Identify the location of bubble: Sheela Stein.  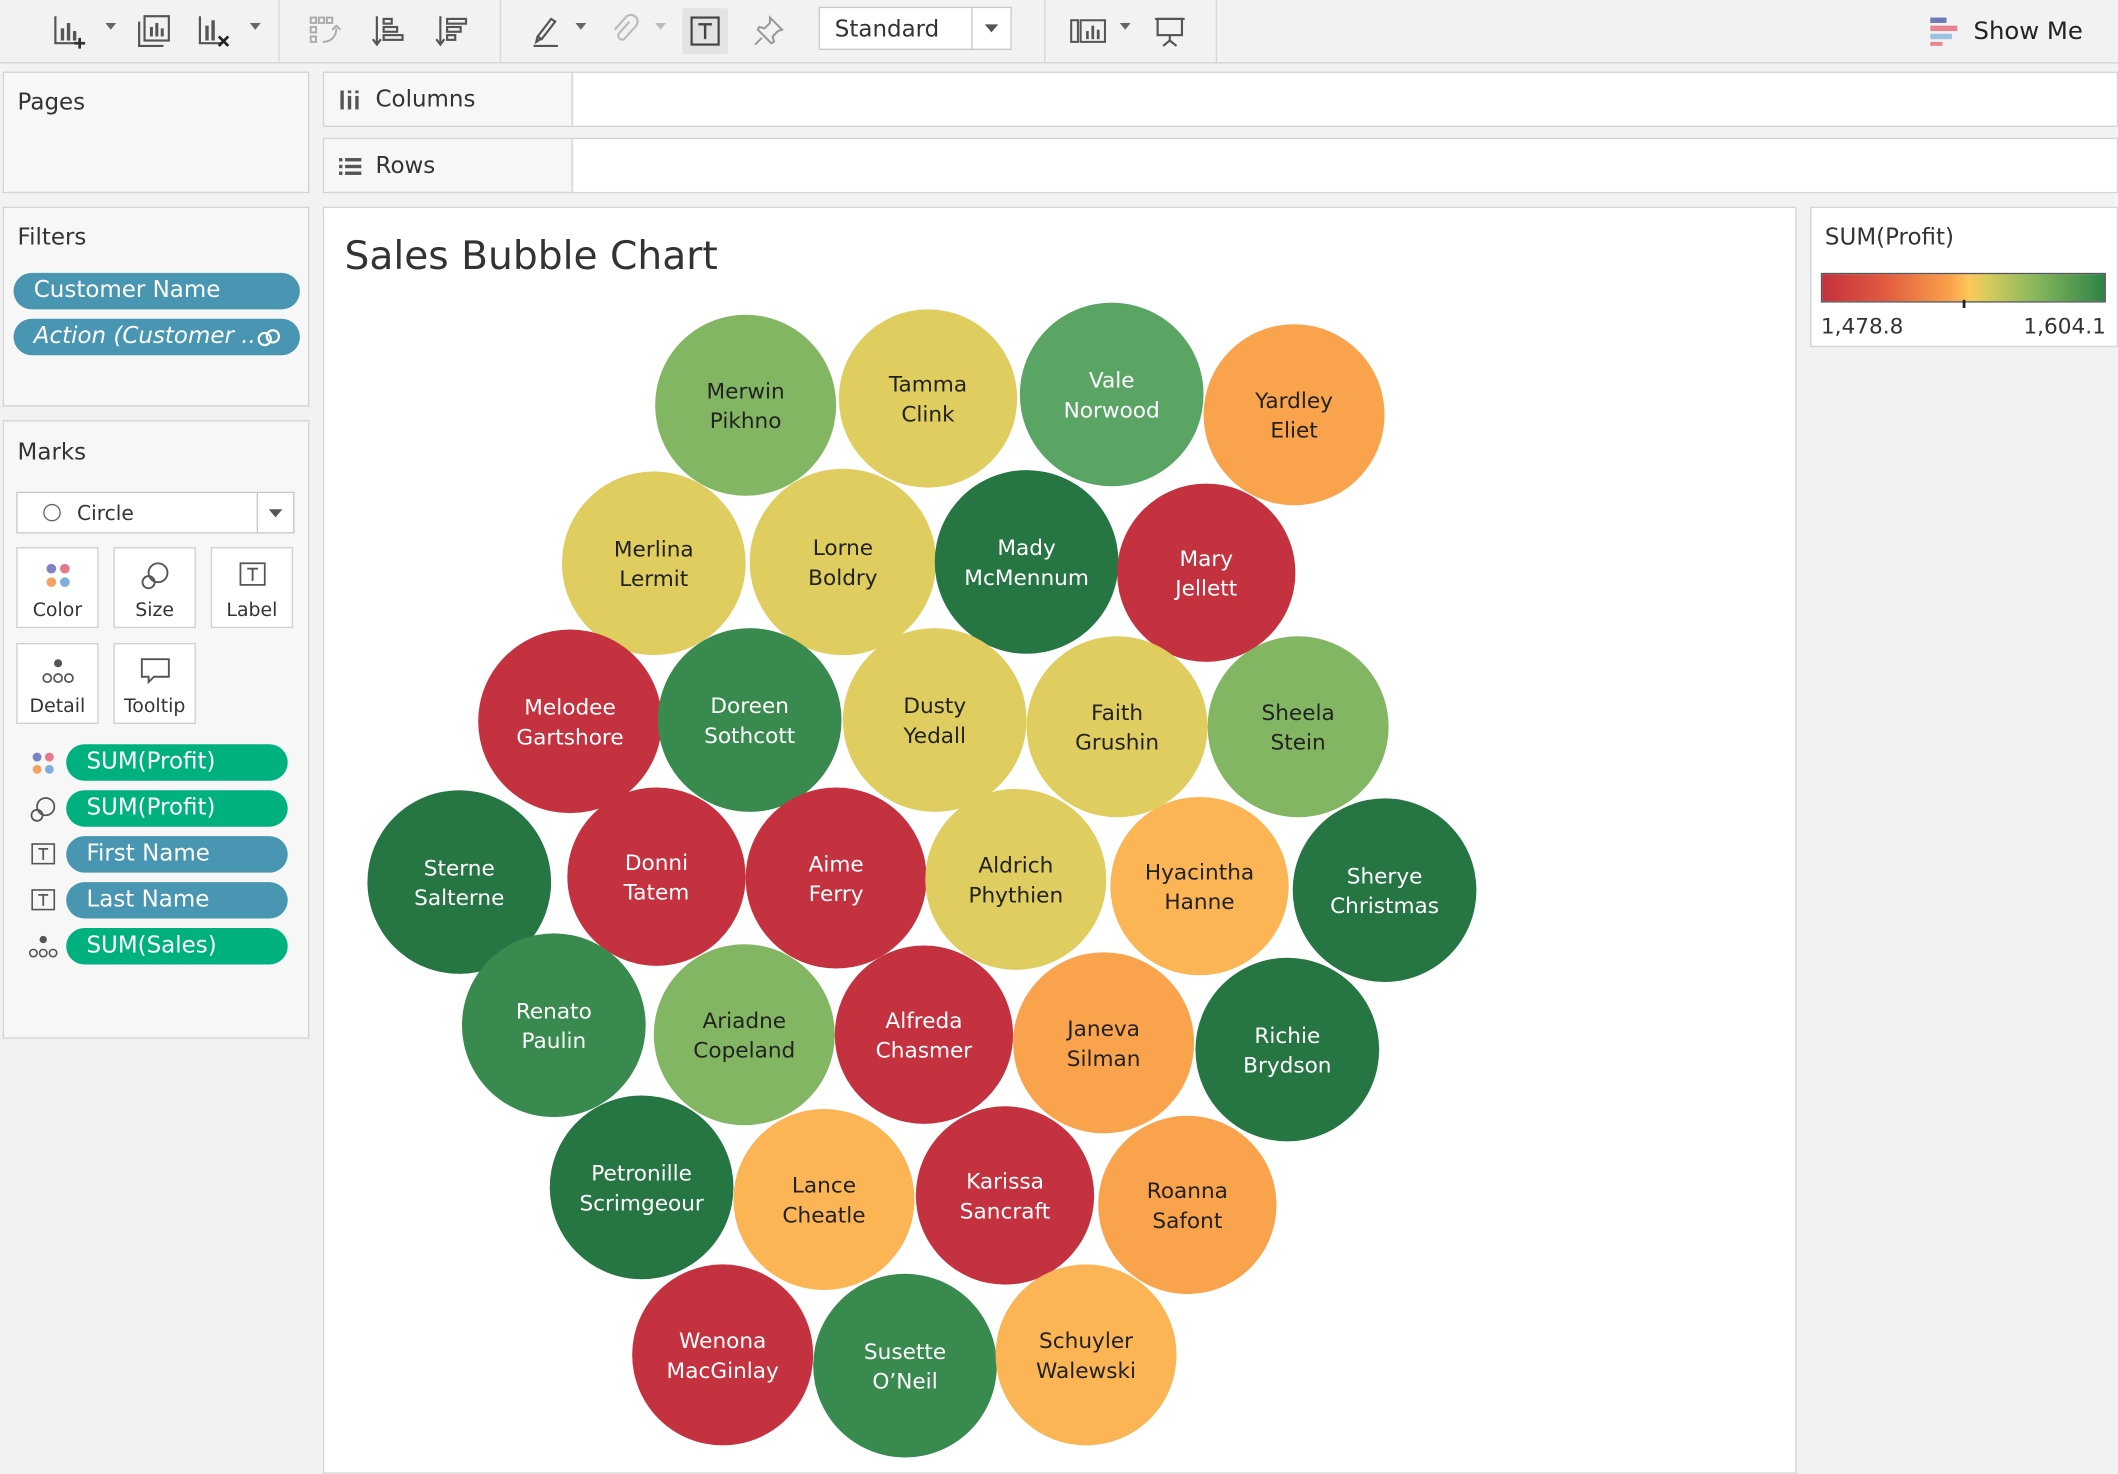
(1298, 727).